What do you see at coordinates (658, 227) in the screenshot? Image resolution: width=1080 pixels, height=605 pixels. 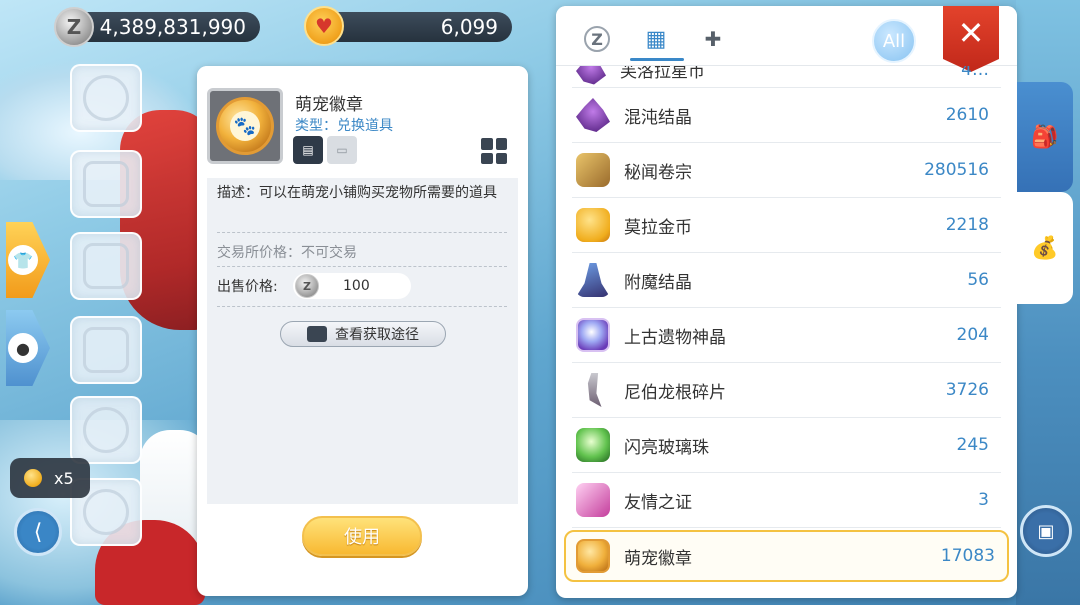 I see `item-name: 莫拉金币` at bounding box center [658, 227].